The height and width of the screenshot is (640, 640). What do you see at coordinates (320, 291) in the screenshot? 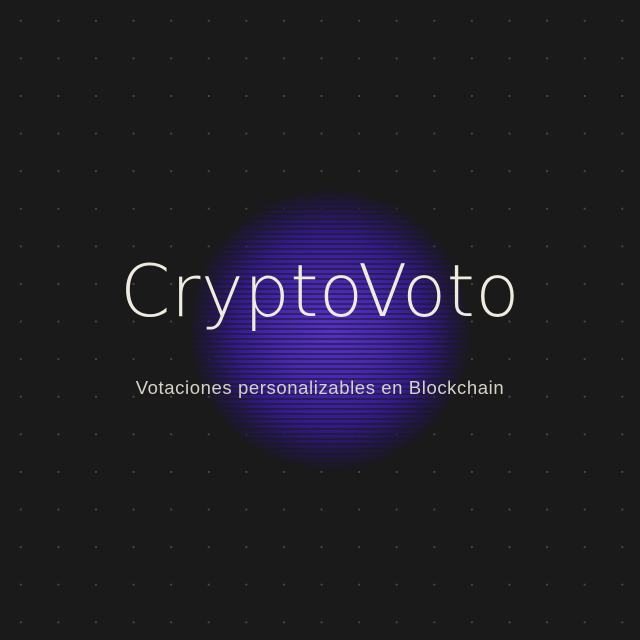
I see `brand-title: CryptoVoto` at bounding box center [320, 291].